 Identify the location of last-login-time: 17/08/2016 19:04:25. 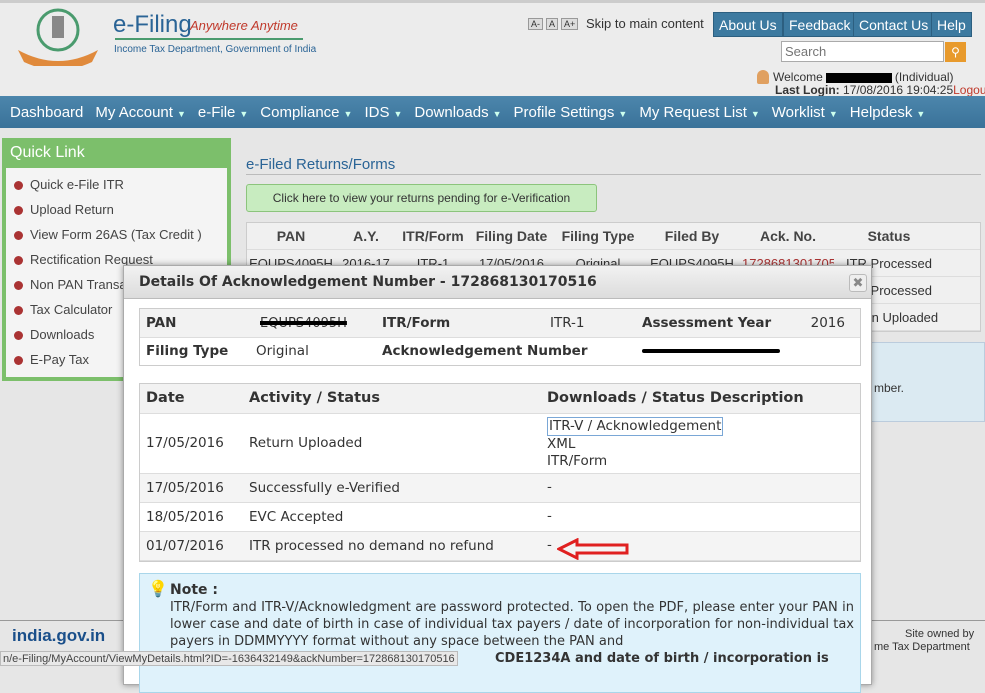
(898, 90).